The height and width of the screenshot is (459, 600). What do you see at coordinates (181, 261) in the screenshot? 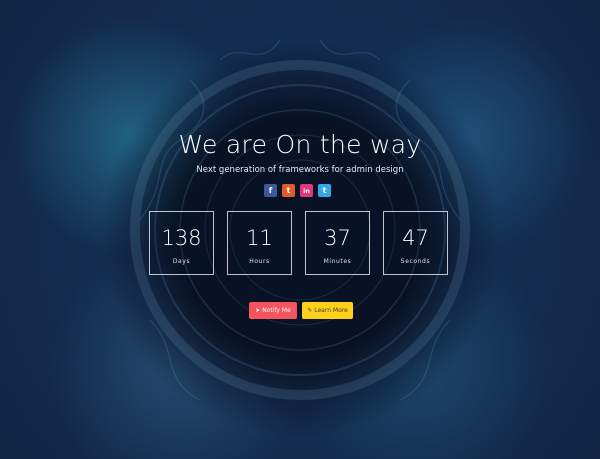
I see `countdown-label: Days` at bounding box center [181, 261].